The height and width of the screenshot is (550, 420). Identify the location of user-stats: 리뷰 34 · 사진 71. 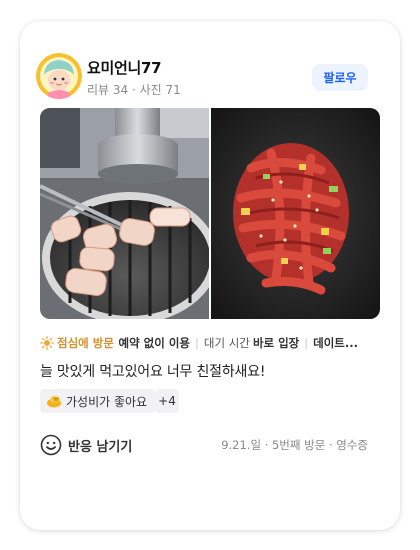
(134, 90).